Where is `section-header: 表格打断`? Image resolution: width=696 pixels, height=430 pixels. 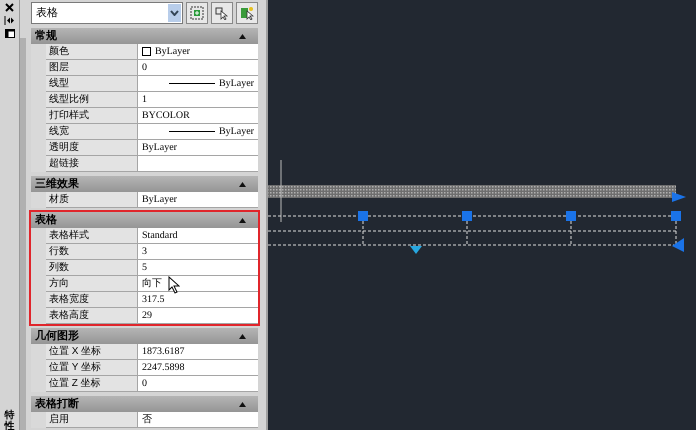
section-header: 表格打断 is located at coordinates (144, 404).